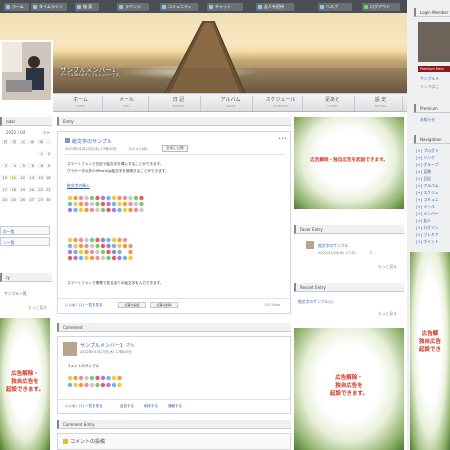 This screenshot has height=450, width=450. What do you see at coordinates (175, 406) in the screenshot?
I see `report-link: 通報する` at bounding box center [175, 406].